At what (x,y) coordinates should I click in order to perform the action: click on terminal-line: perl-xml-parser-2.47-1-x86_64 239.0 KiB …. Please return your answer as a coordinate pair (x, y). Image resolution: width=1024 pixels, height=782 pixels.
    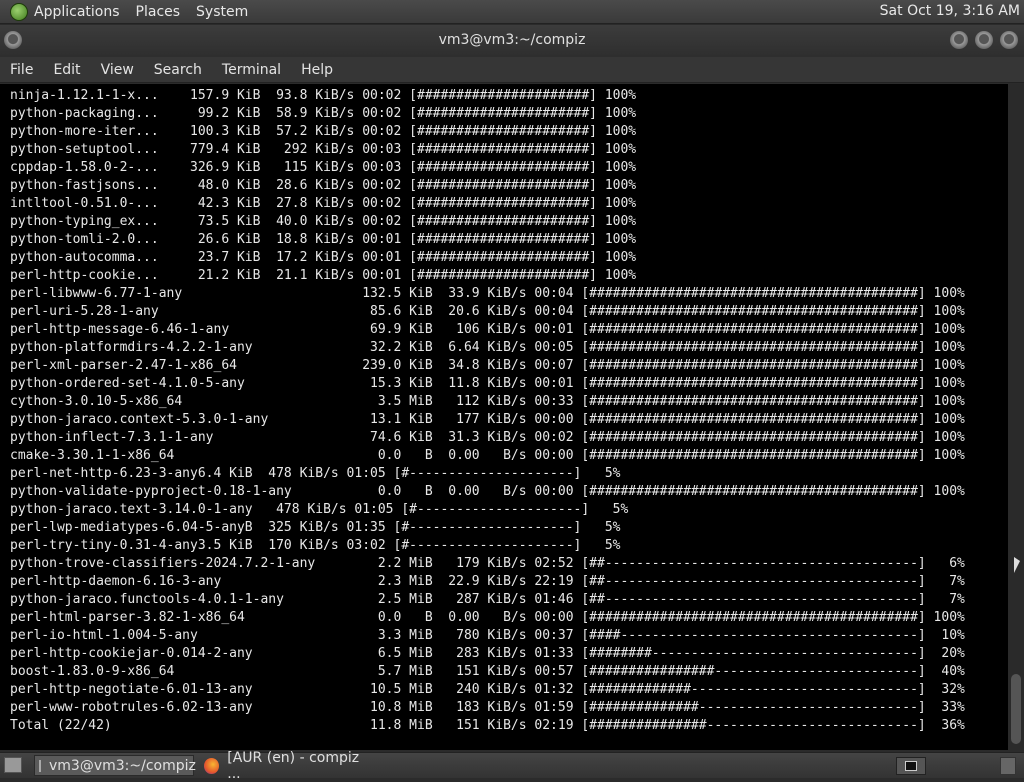
    Looking at the image, I should click on (487, 365).